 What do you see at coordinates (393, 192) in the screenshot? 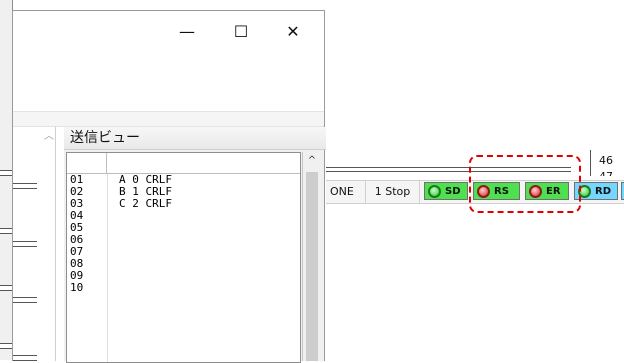
I see `stop-bits-indicator: 1 Stop` at bounding box center [393, 192].